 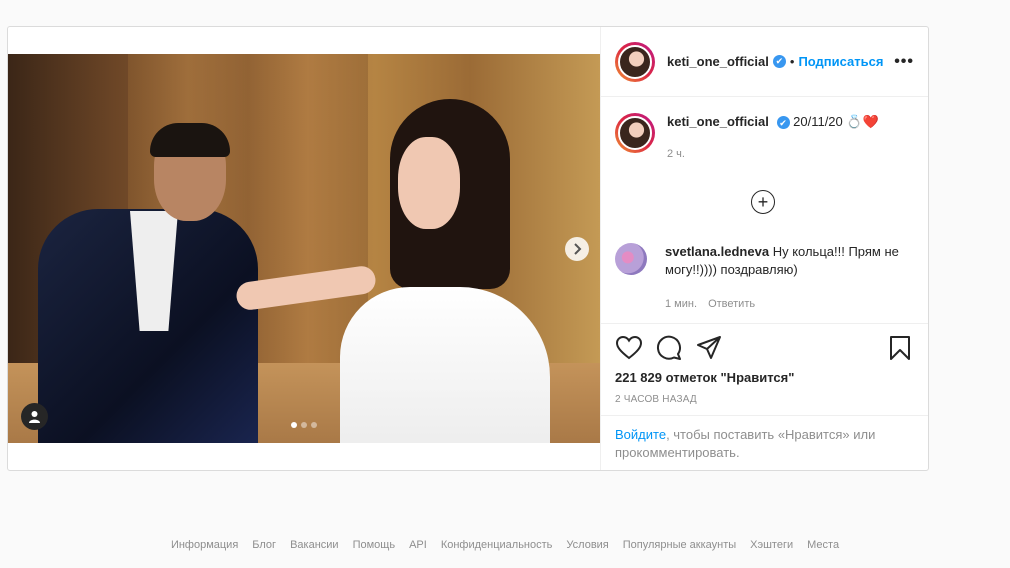 What do you see at coordinates (764, 369) in the screenshot?
I see `post-actions: 221 829 отметок "Нравится" 2 ЧАСОВ НАЗАД` at bounding box center [764, 369].